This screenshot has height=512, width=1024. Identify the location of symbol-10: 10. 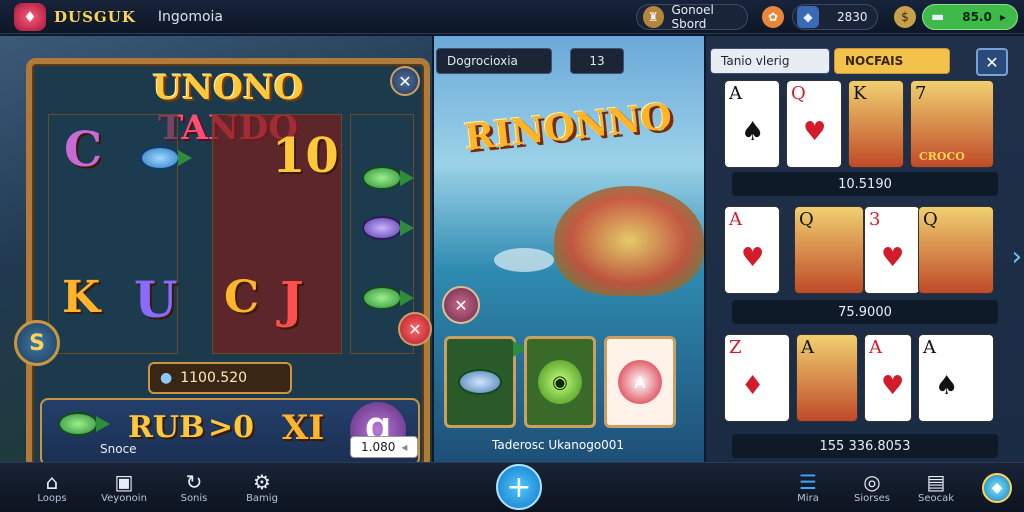
(305, 156).